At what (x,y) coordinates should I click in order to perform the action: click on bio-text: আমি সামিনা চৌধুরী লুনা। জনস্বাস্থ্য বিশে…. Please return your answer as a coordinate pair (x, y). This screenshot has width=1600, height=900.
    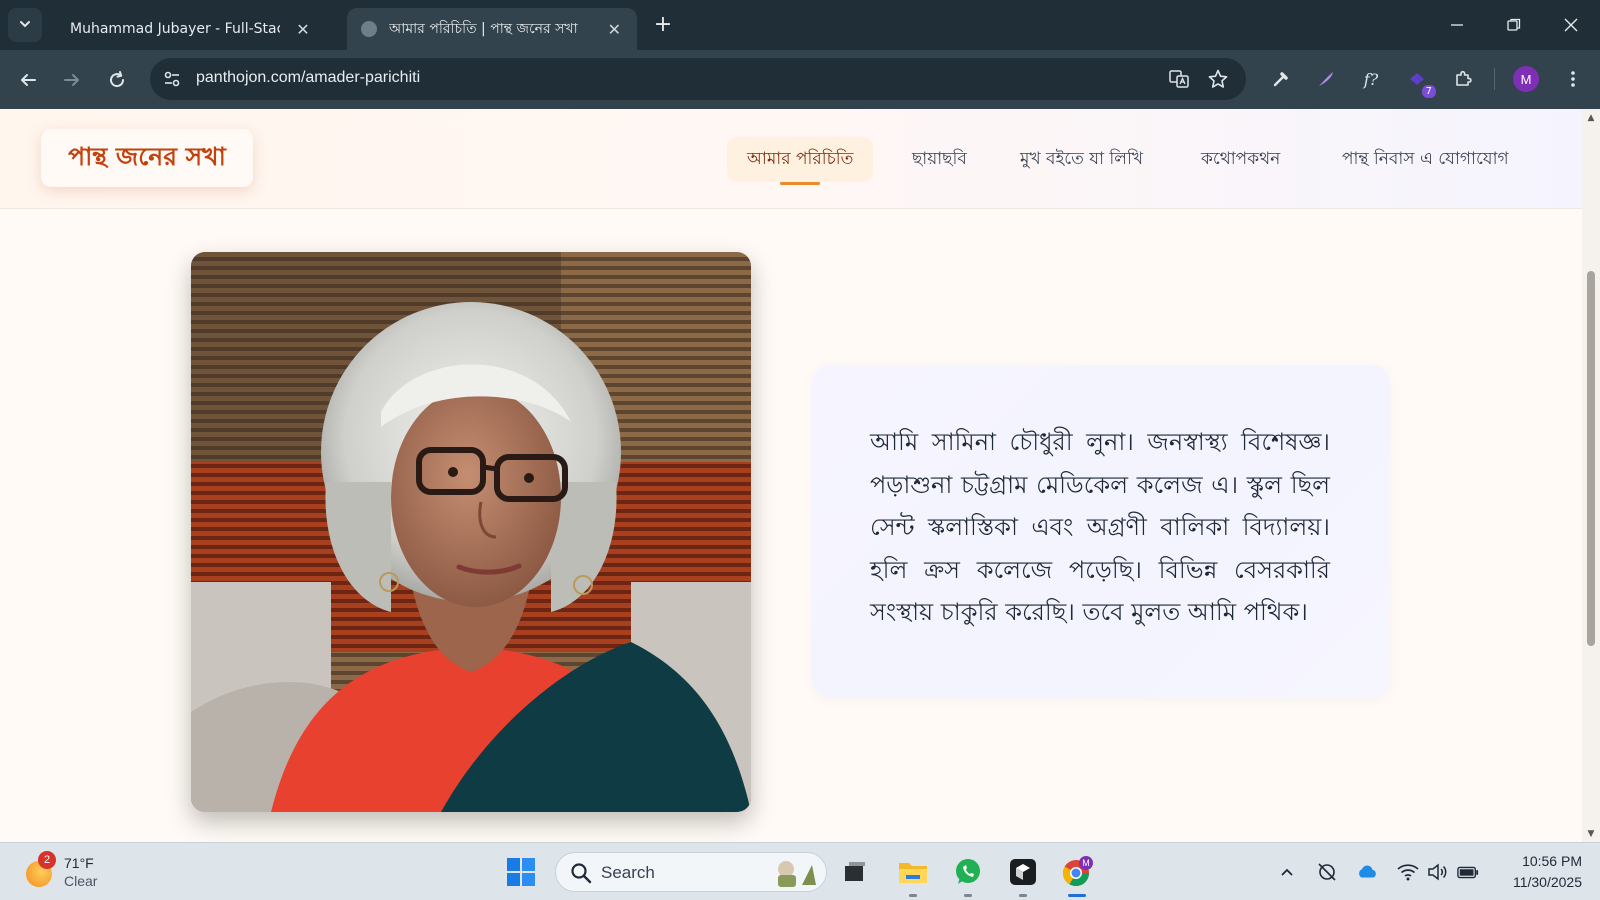
    Looking at the image, I should click on (1100, 527).